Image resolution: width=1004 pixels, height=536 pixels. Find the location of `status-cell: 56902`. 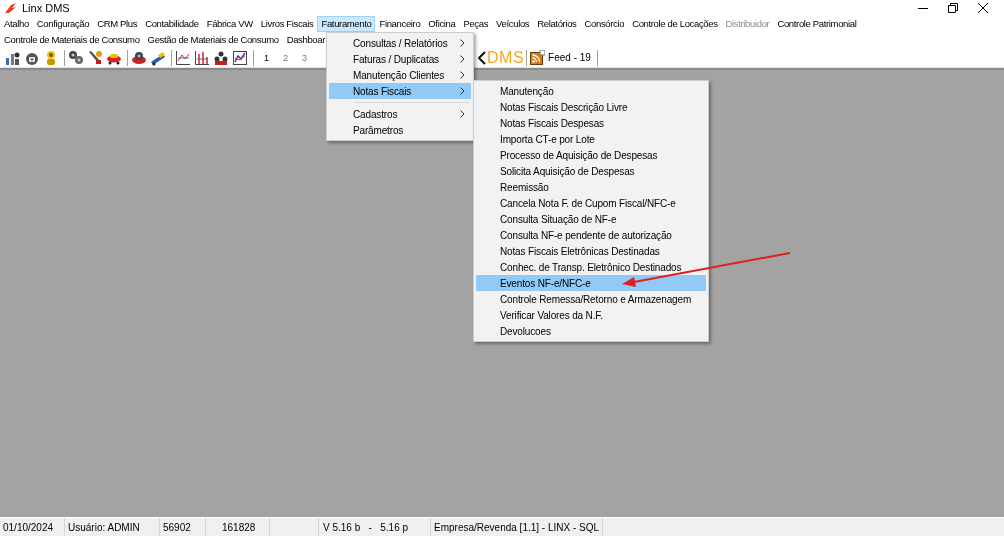

status-cell: 56902 is located at coordinates (183, 527).